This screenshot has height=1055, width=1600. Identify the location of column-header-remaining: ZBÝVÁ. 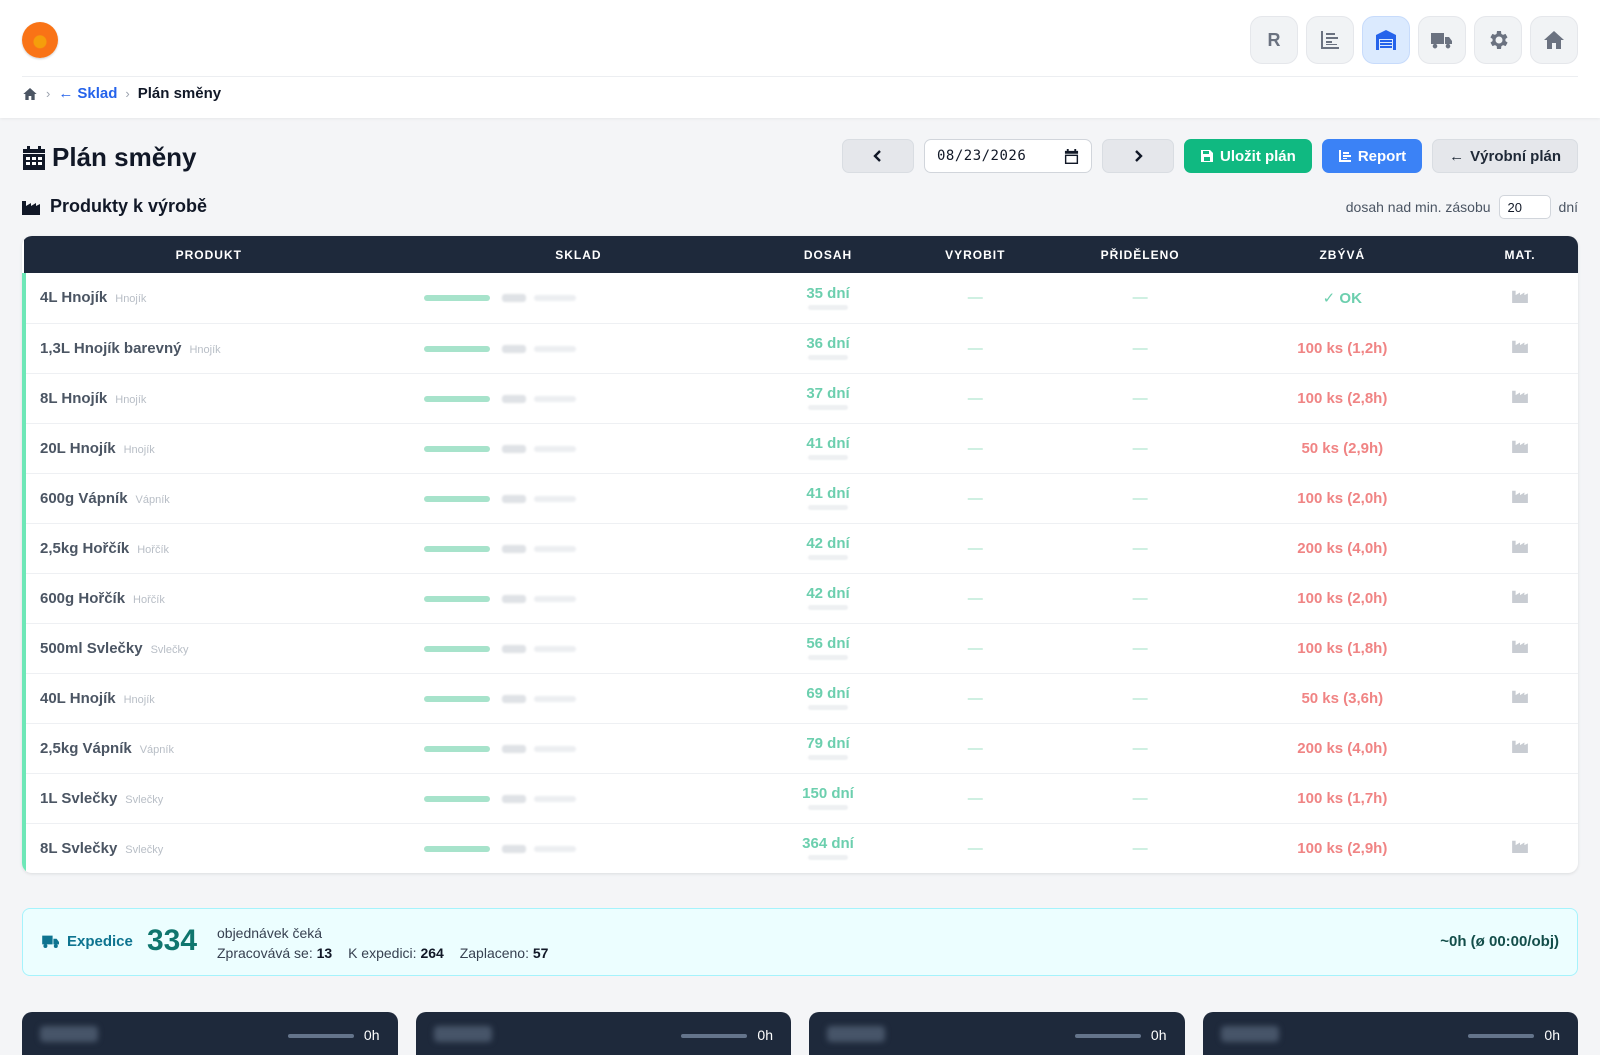
(1343, 254).